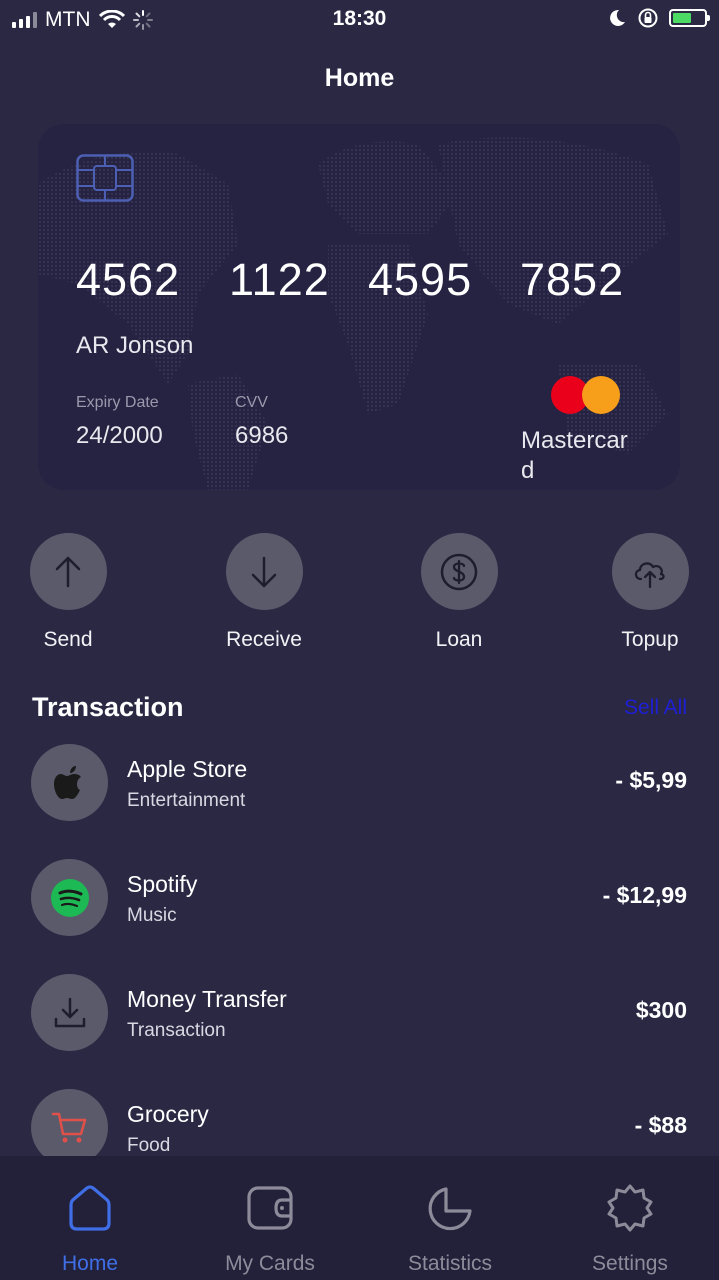  I want to click on transaction-name: Apple Store, so click(187, 769).